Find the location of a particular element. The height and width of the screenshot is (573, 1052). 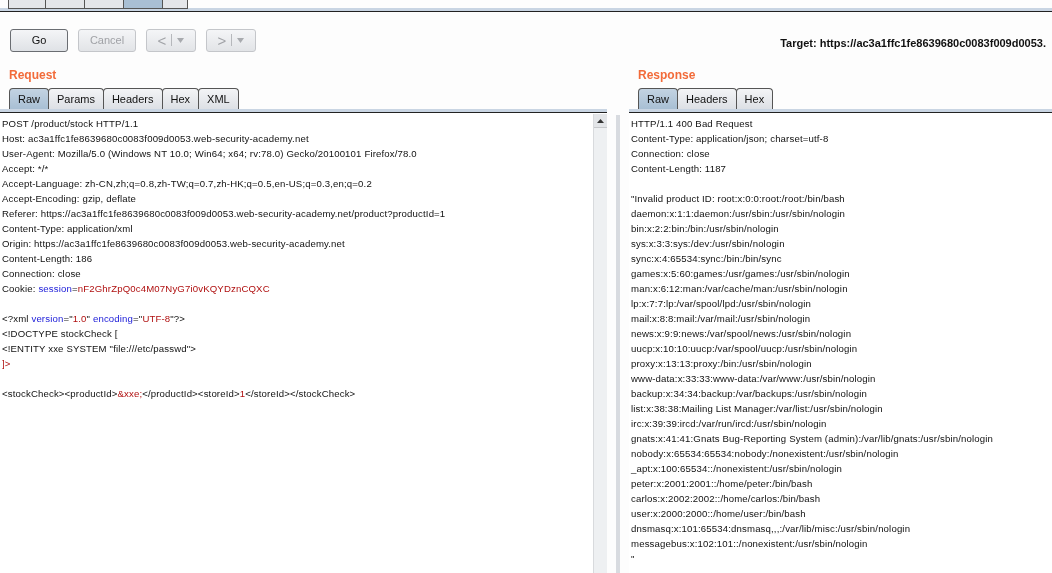

code-line: Accept-Encoding: gzip, deflate is located at coordinates (70, 199).